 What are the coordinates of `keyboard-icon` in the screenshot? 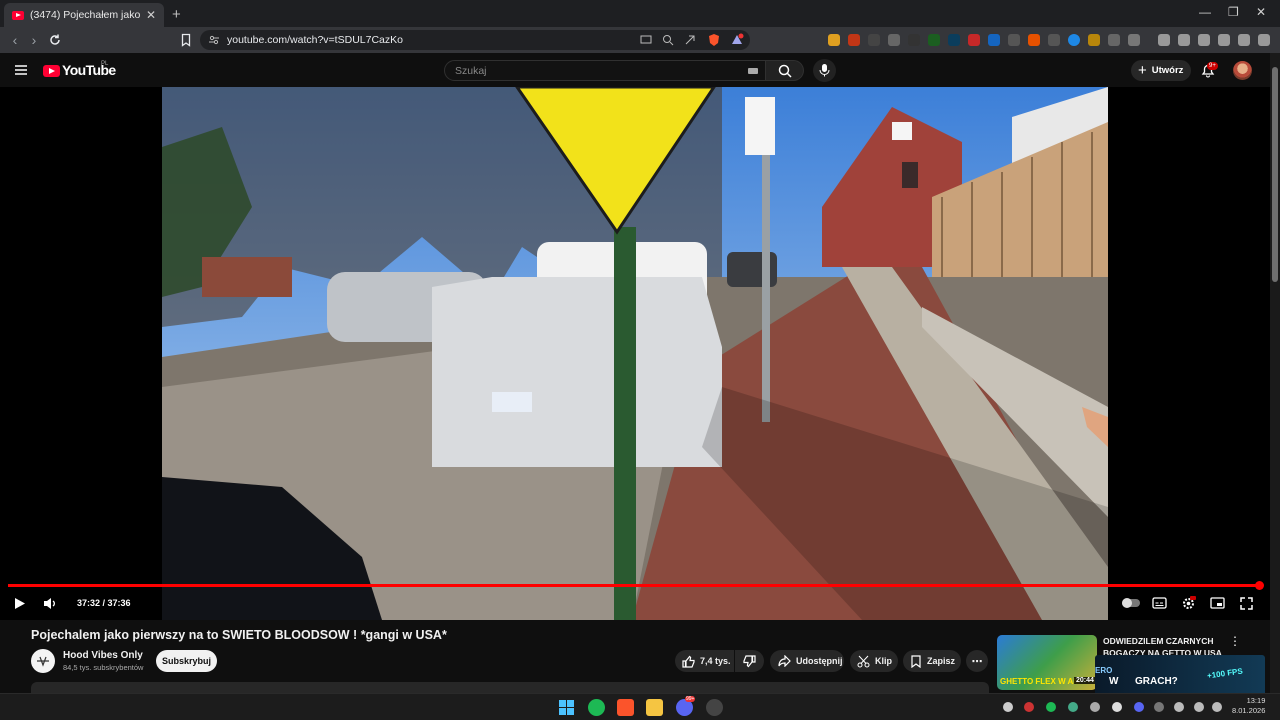 It's located at (753, 71).